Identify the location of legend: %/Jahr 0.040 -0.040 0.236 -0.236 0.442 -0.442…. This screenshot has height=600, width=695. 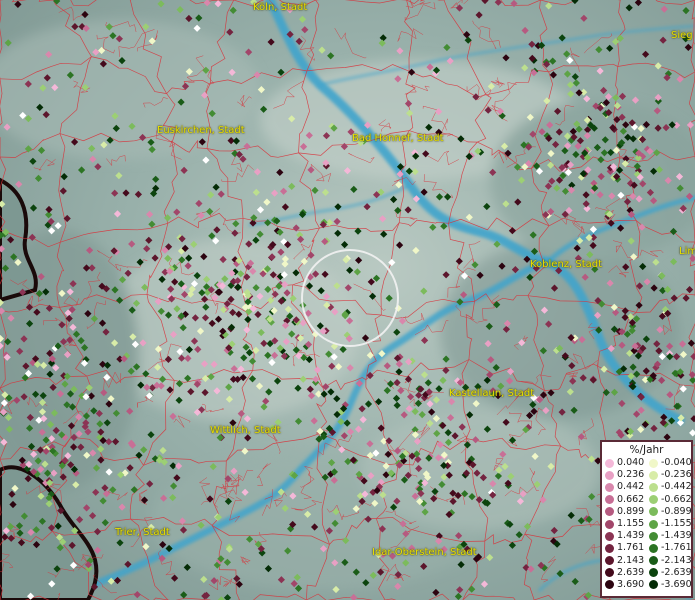
(646, 519).